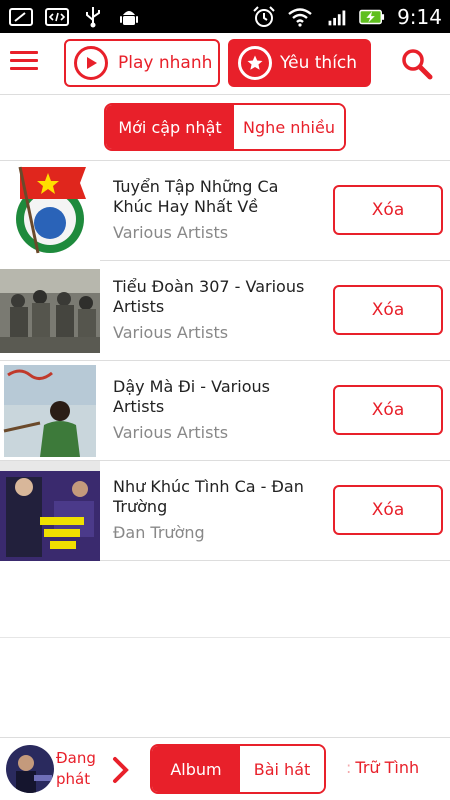 This screenshot has width=450, height=800. What do you see at coordinates (121, 770) in the screenshot?
I see `chevron-right-icon` at bounding box center [121, 770].